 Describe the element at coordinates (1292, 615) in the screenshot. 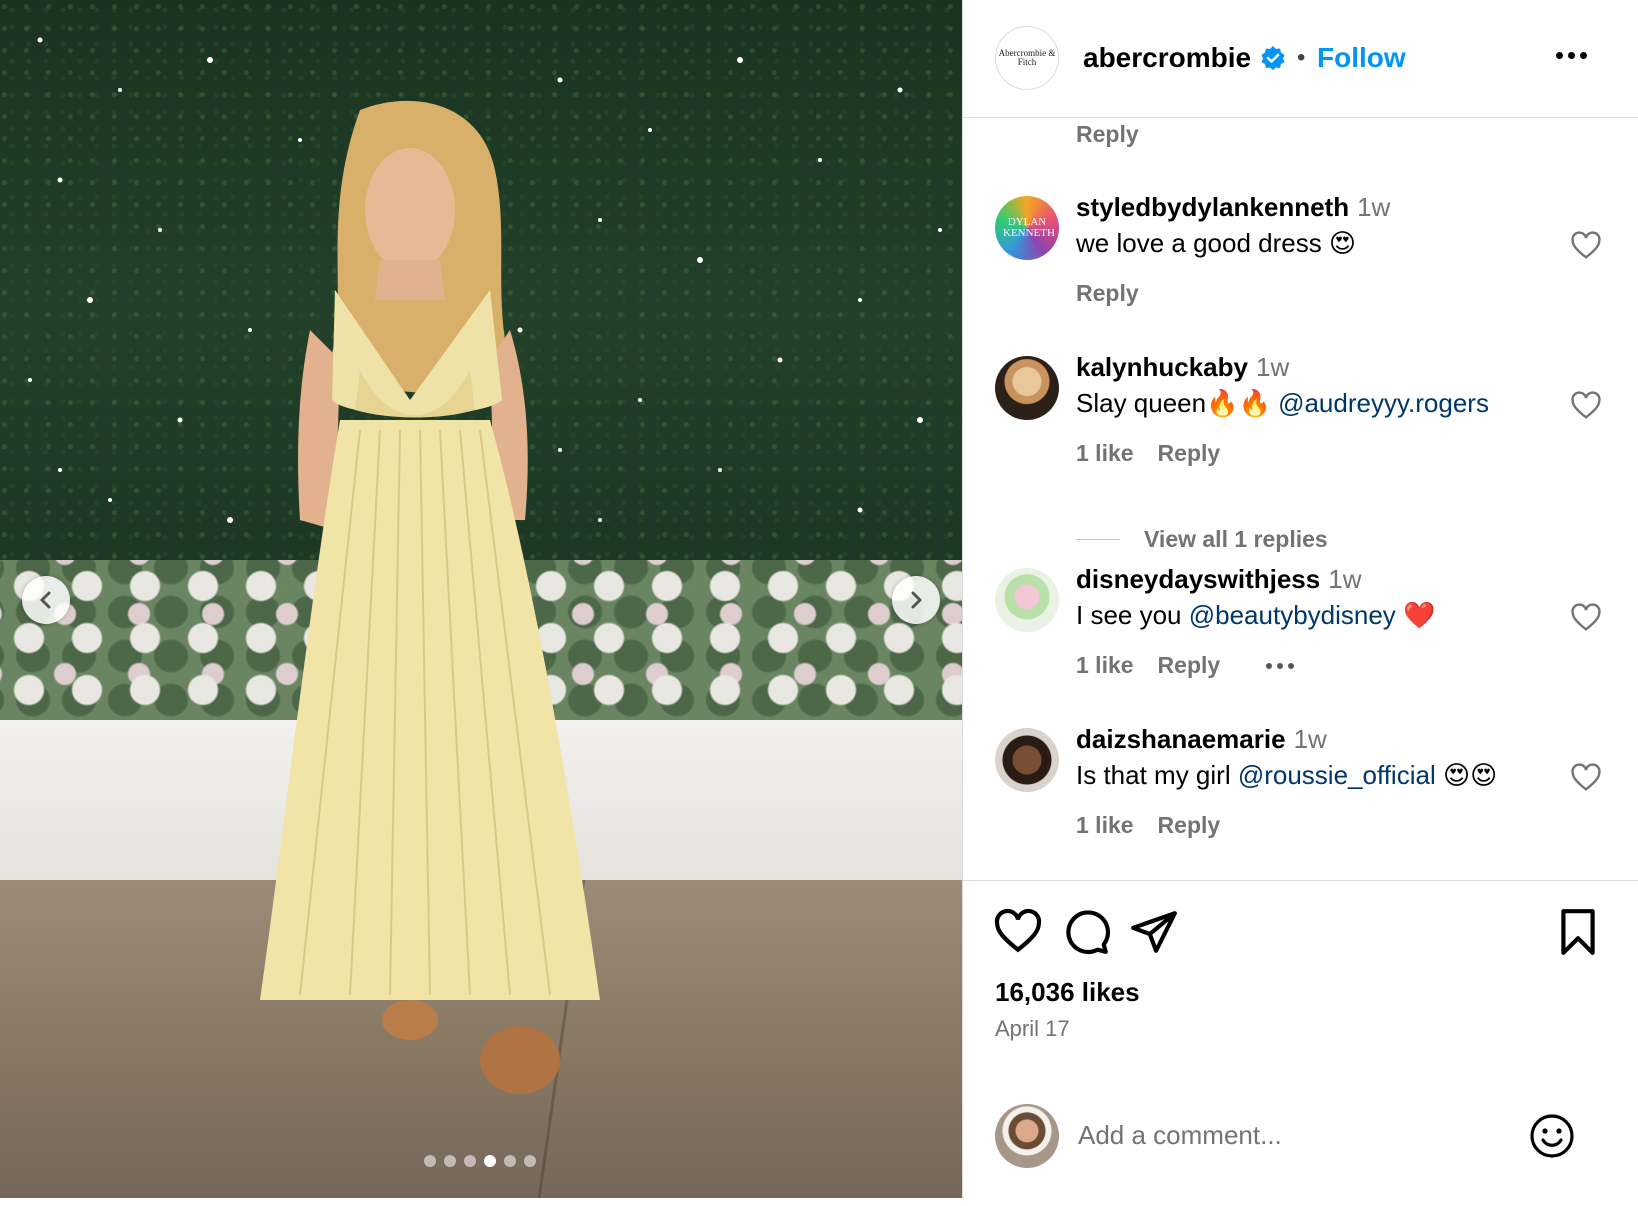

I see `mention-link: @beautybydisney` at that location.